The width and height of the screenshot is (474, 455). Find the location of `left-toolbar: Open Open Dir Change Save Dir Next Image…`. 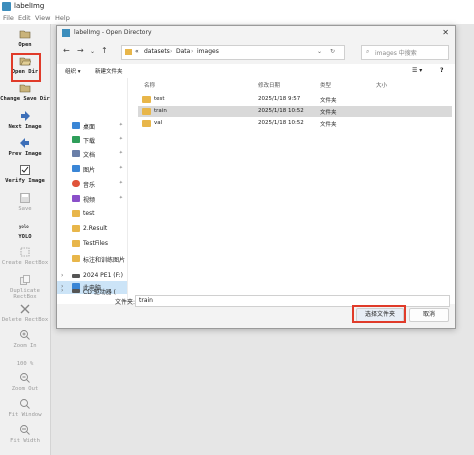

left-toolbar: Open Open Dir Change Save Dir Next Image… is located at coordinates (25, 239).